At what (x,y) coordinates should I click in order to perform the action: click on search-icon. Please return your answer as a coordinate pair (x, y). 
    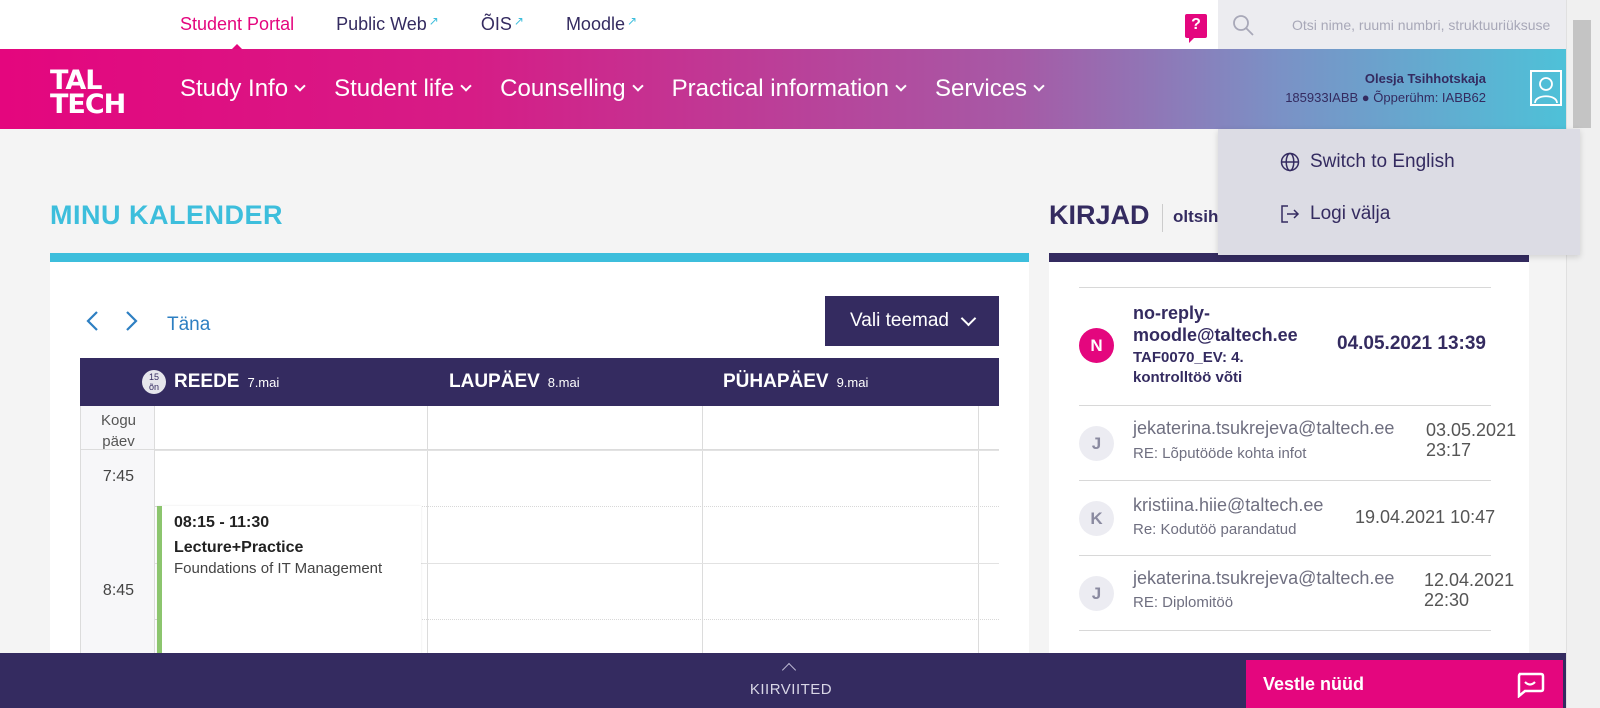
    Looking at the image, I should click on (1243, 25).